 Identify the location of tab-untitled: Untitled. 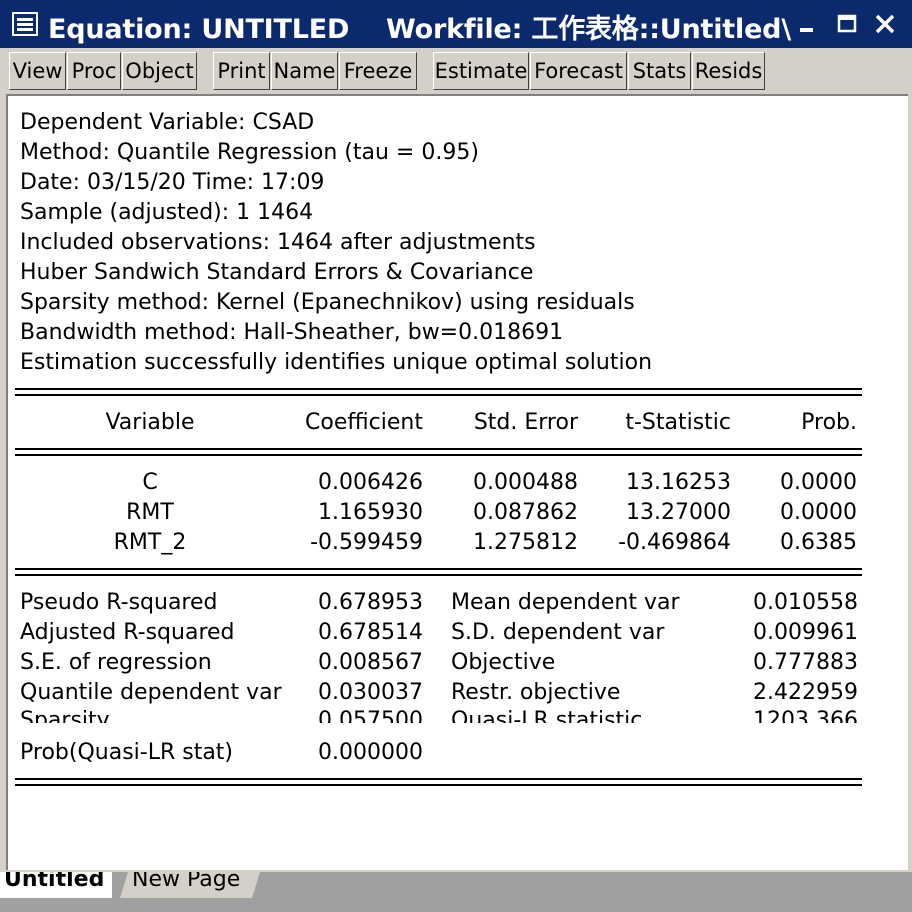
(56, 885).